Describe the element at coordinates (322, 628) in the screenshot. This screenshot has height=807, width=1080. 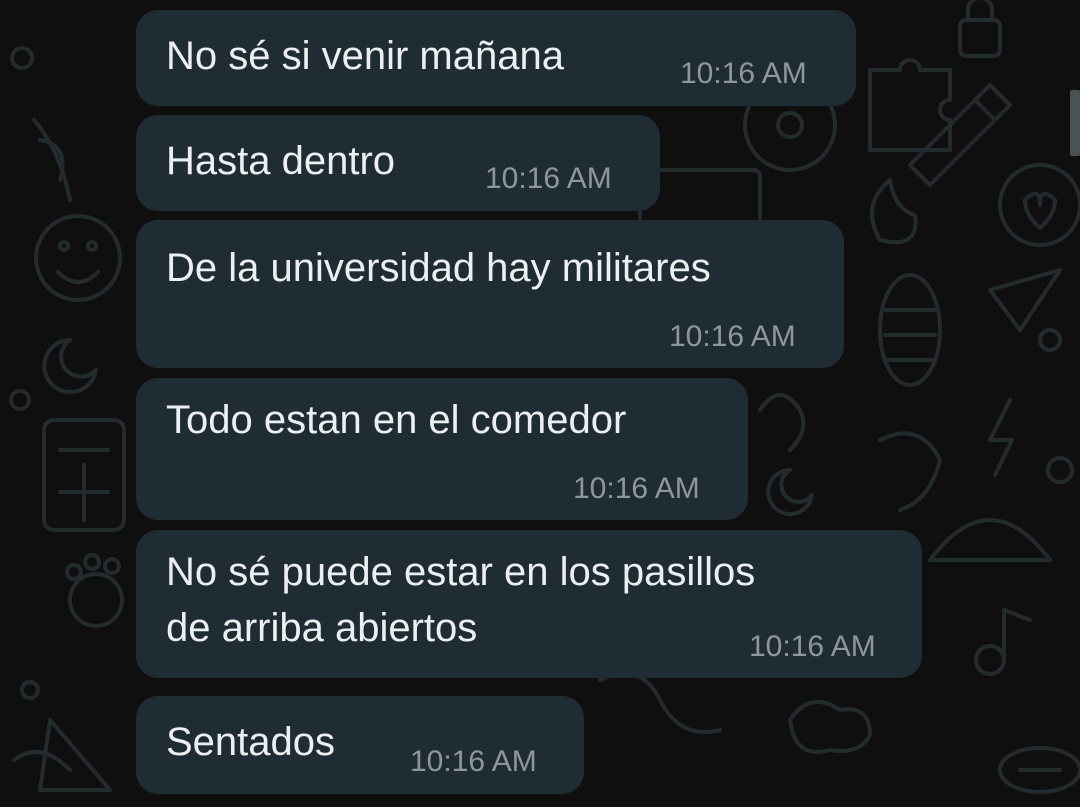
I see `message-text: de arriba abiertos` at that location.